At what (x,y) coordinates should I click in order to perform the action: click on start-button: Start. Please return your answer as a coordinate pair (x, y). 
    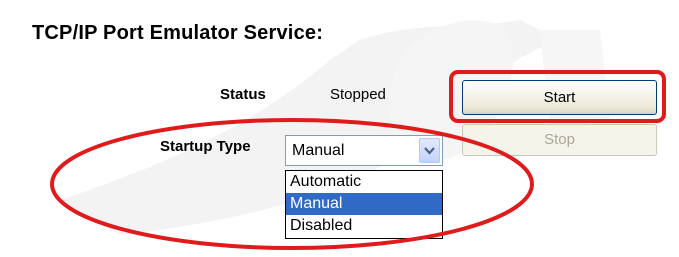
    Looking at the image, I should click on (559, 97).